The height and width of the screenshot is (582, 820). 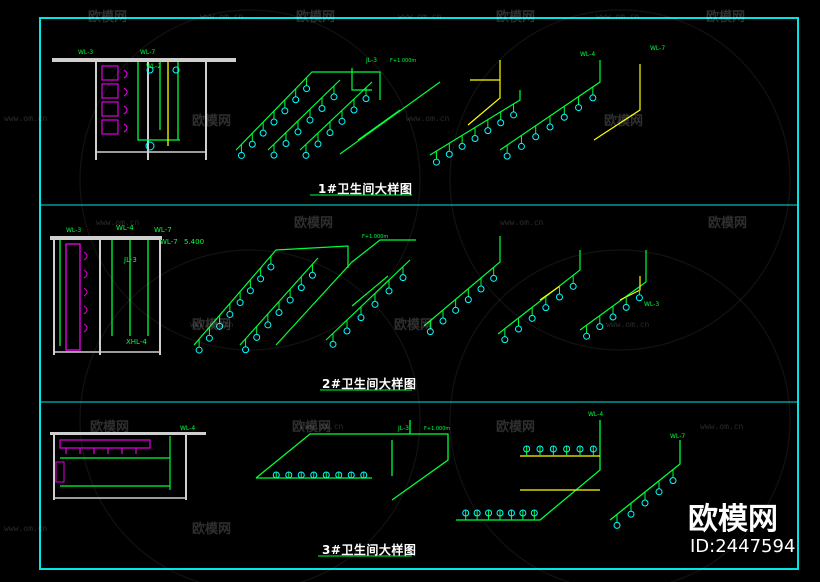 I want to click on watermark-url-11: www.om.cn, so click(x=722, y=426).